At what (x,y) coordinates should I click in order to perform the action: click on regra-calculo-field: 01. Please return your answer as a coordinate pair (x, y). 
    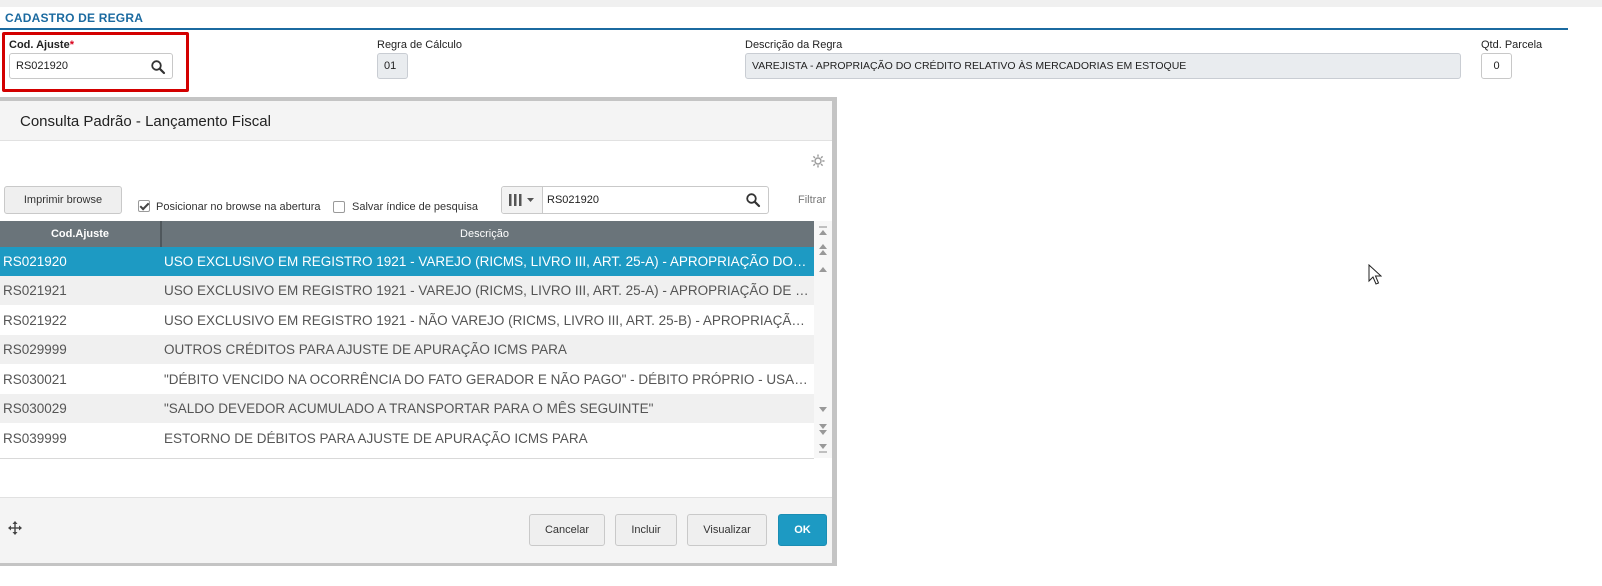
    Looking at the image, I should click on (392, 66).